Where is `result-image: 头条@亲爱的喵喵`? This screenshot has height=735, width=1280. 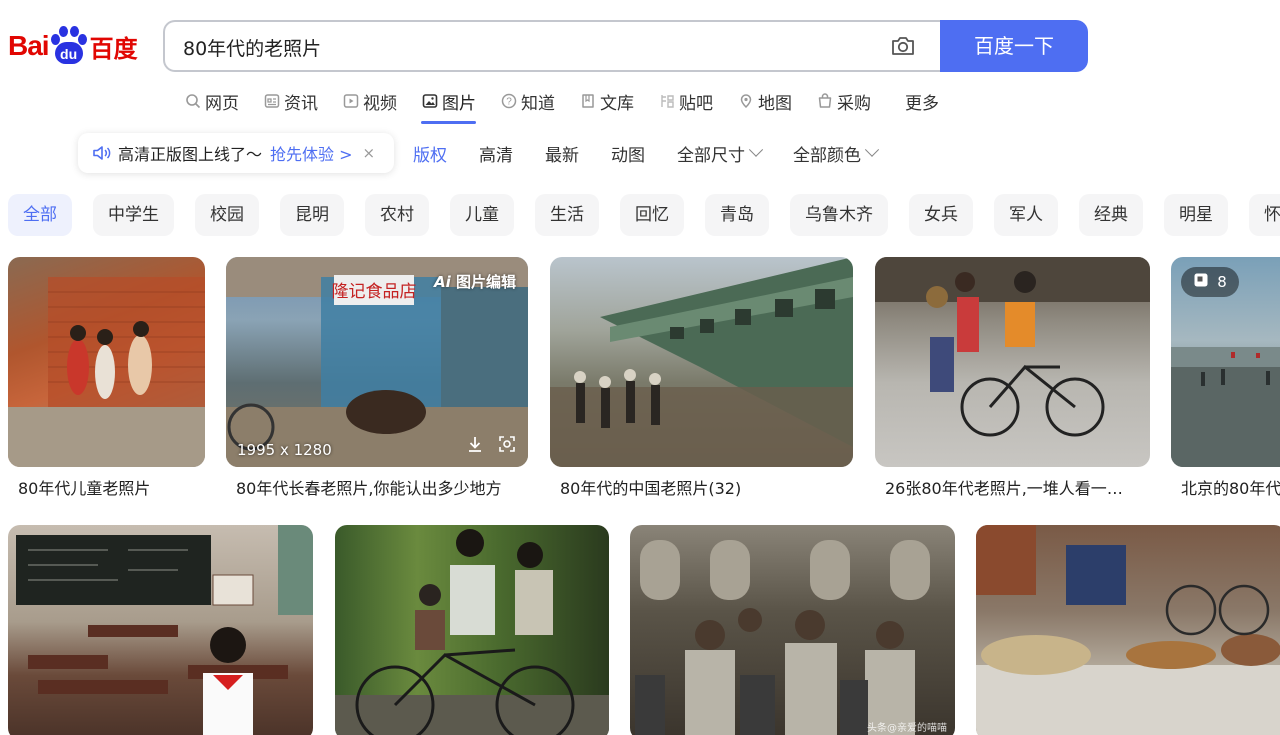 result-image: 头条@亲爱的喵喵 is located at coordinates (792, 630).